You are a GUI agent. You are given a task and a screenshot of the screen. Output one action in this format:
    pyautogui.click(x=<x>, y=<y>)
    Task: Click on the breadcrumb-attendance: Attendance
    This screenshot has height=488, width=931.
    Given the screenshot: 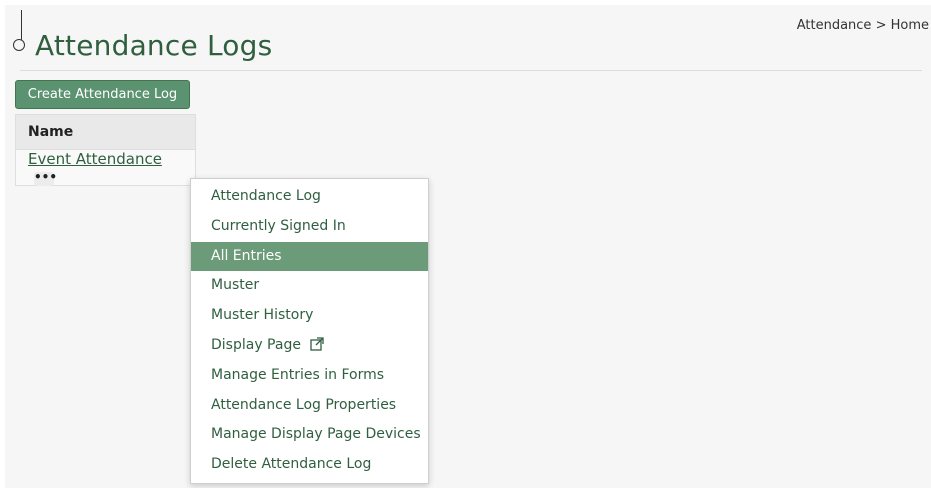 What is the action you would take?
    pyautogui.click(x=834, y=25)
    